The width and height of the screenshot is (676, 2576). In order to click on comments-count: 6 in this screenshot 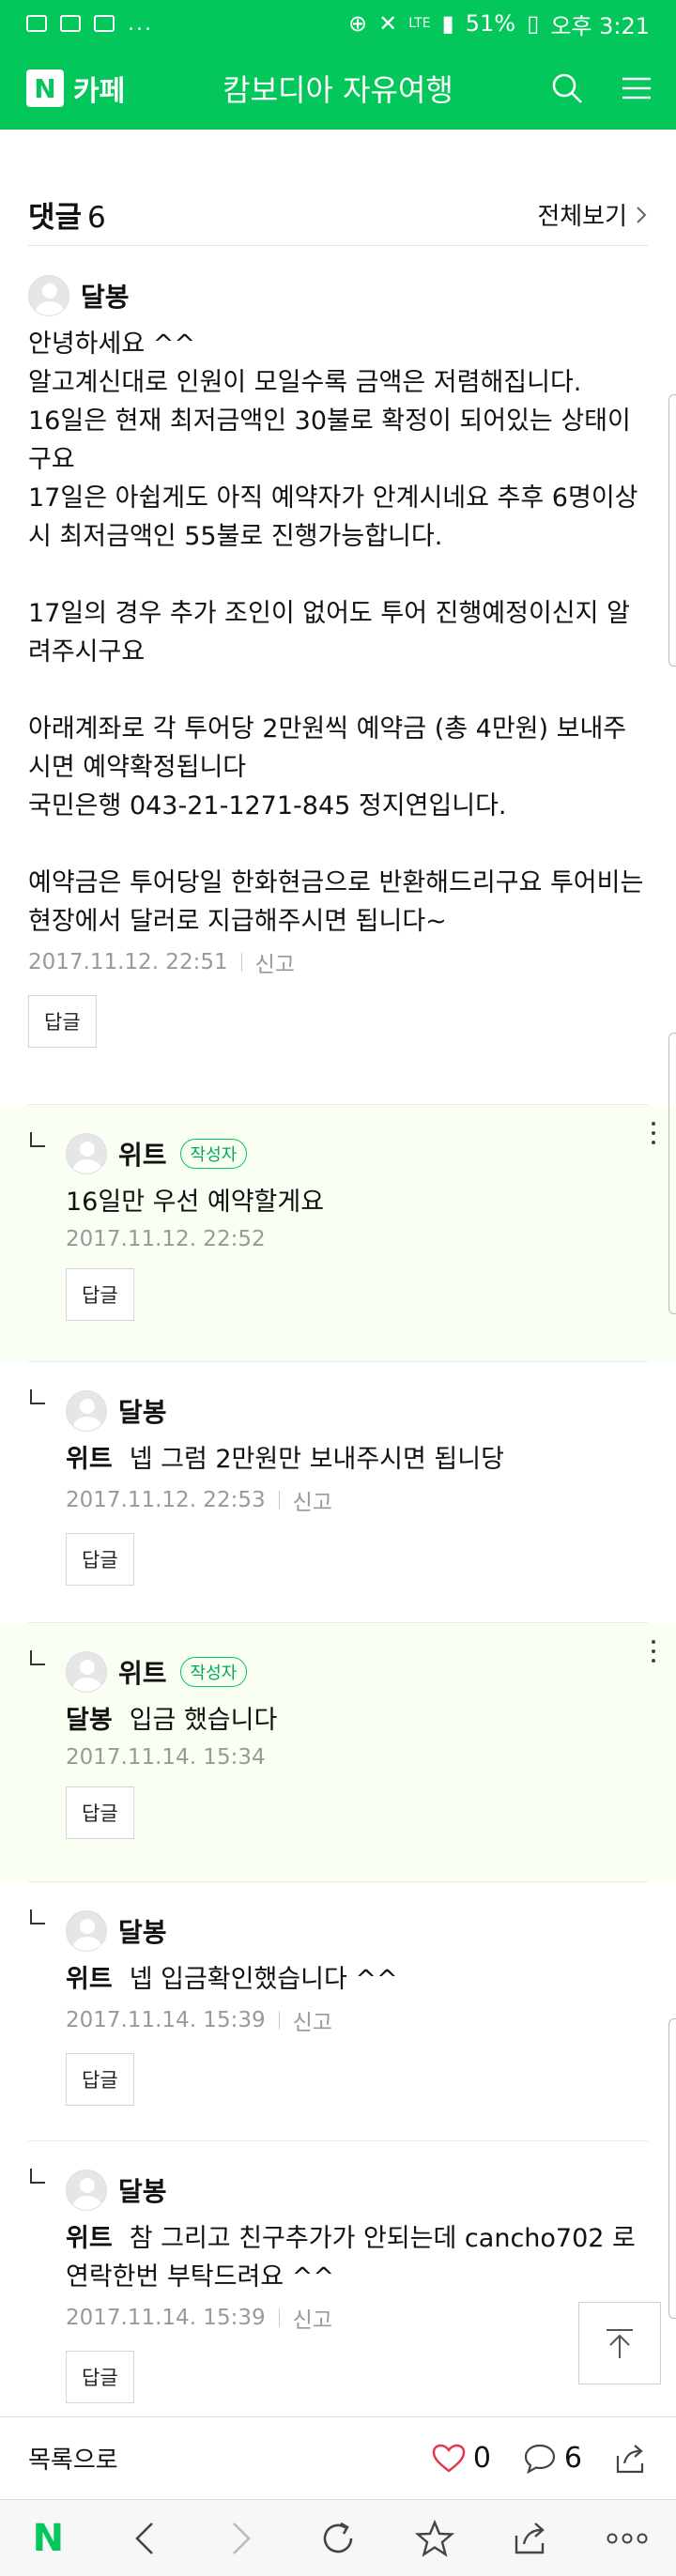, I will do `click(96, 218)`.